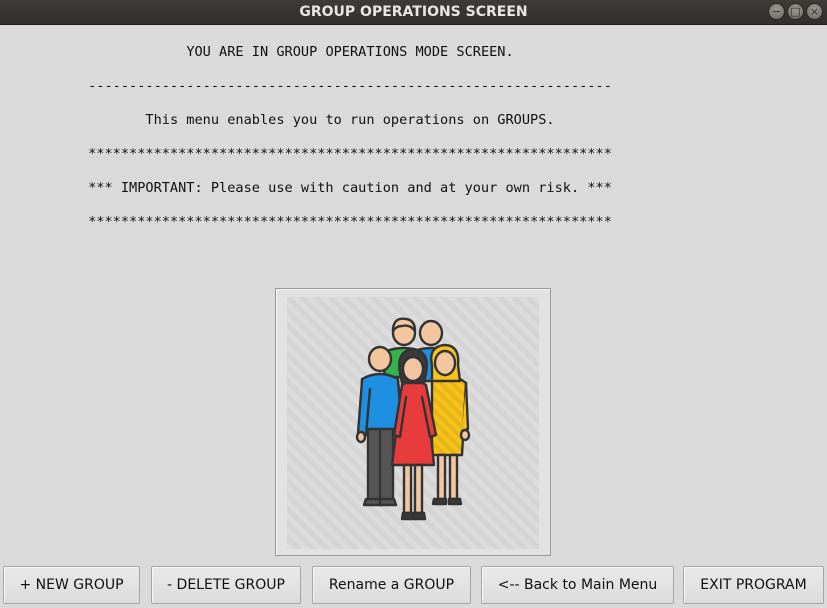 The height and width of the screenshot is (608, 827). Describe the element at coordinates (350, 52) in the screenshot. I see `page-heading: YOU ARE IN GROUP OPERATIONS MODE SCREEN.` at that location.